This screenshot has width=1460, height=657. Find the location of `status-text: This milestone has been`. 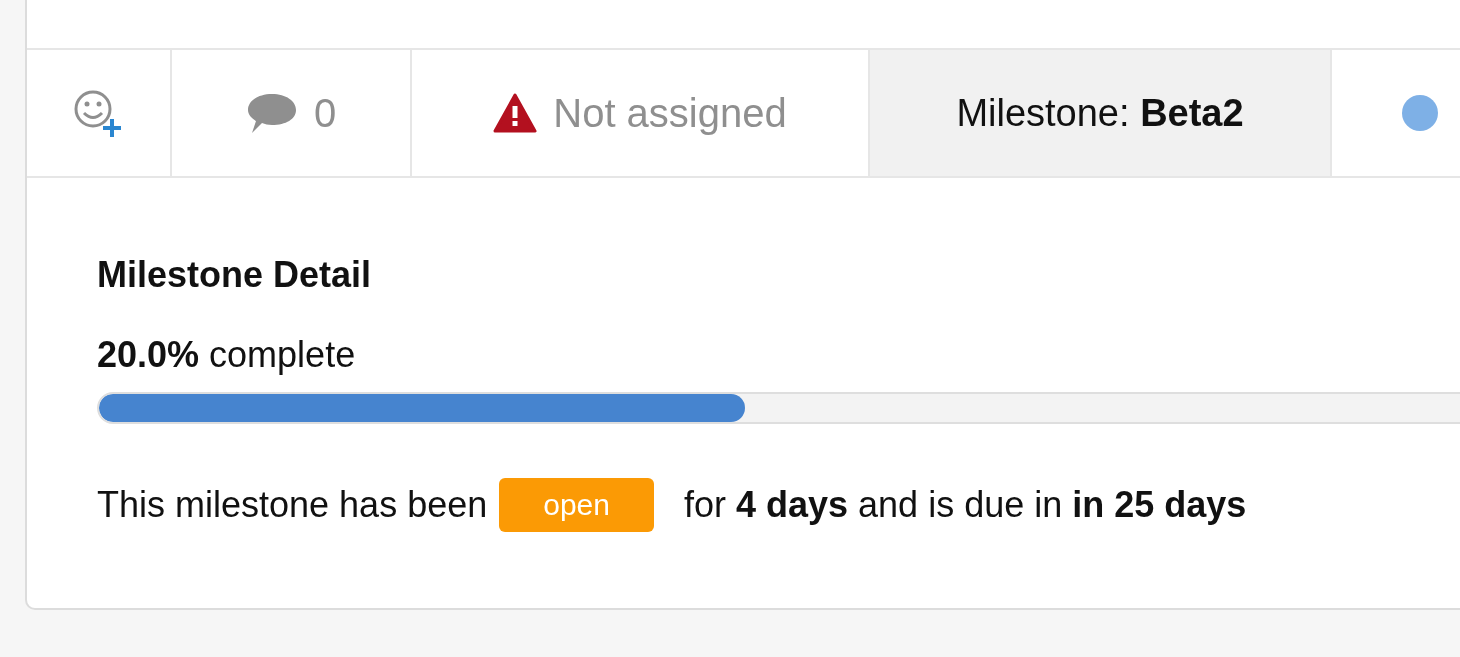

status-text: This milestone has been is located at coordinates (292, 505).